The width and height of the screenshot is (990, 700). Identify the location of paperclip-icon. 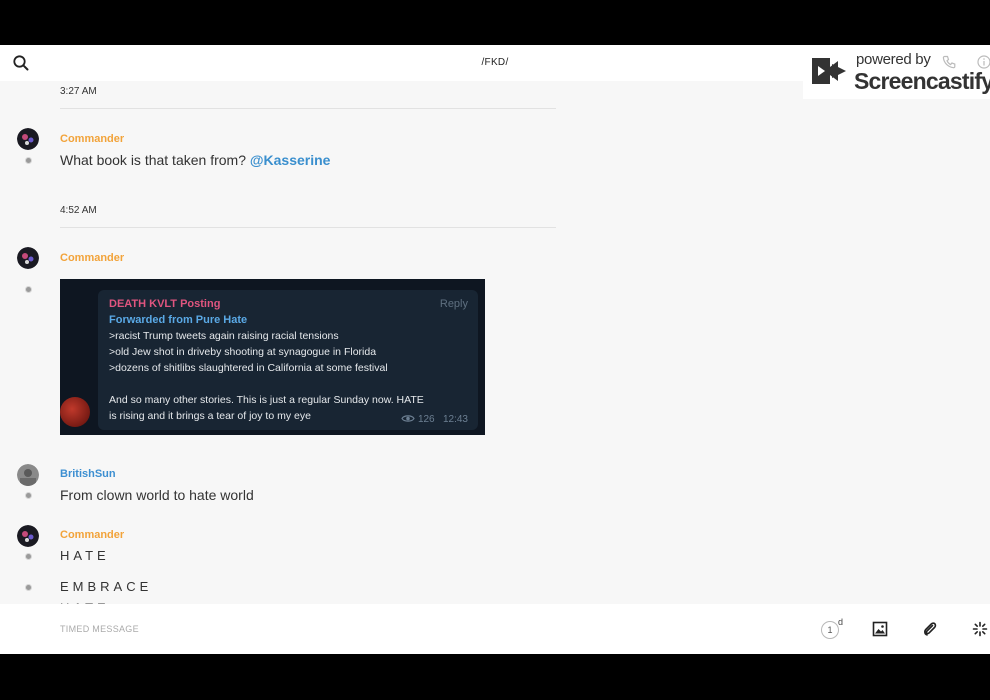
(930, 629).